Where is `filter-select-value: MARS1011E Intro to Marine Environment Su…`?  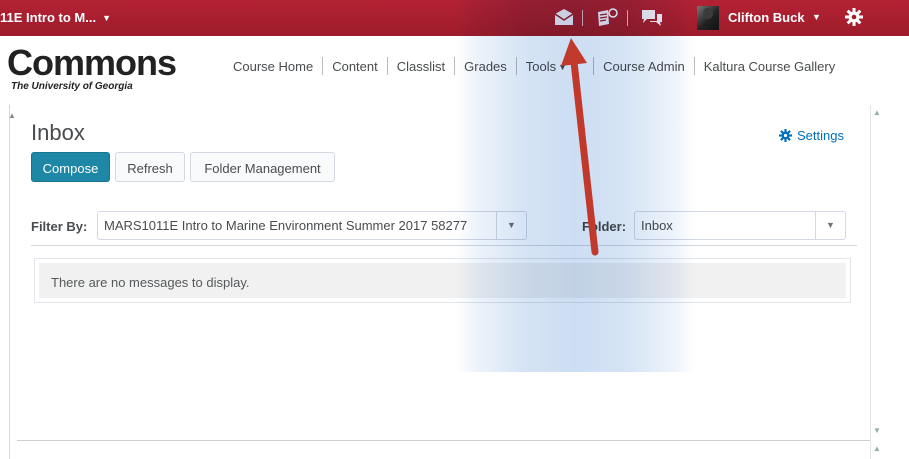 filter-select-value: MARS1011E Intro to Marine Environment Su… is located at coordinates (286, 225).